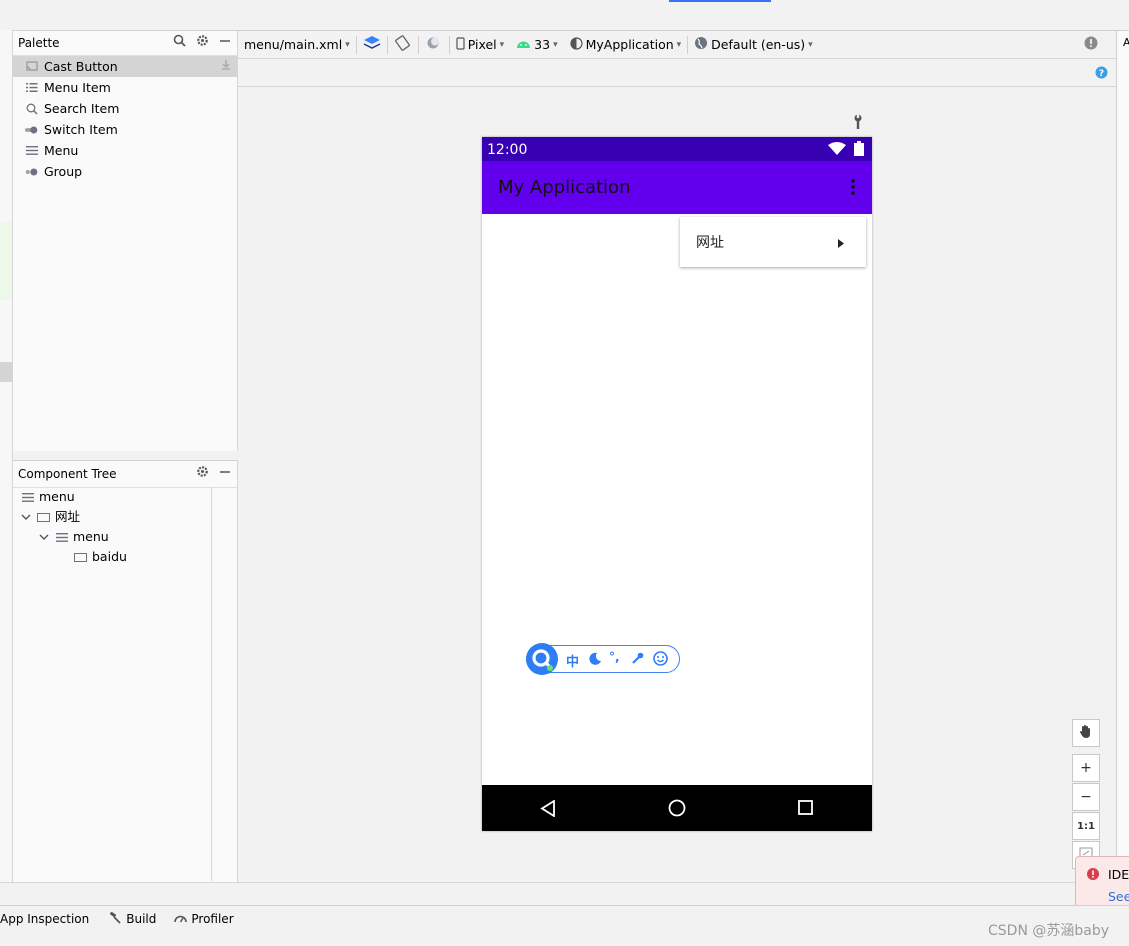  What do you see at coordinates (6, 456) in the screenshot?
I see `left-tool-gutter` at bounding box center [6, 456].